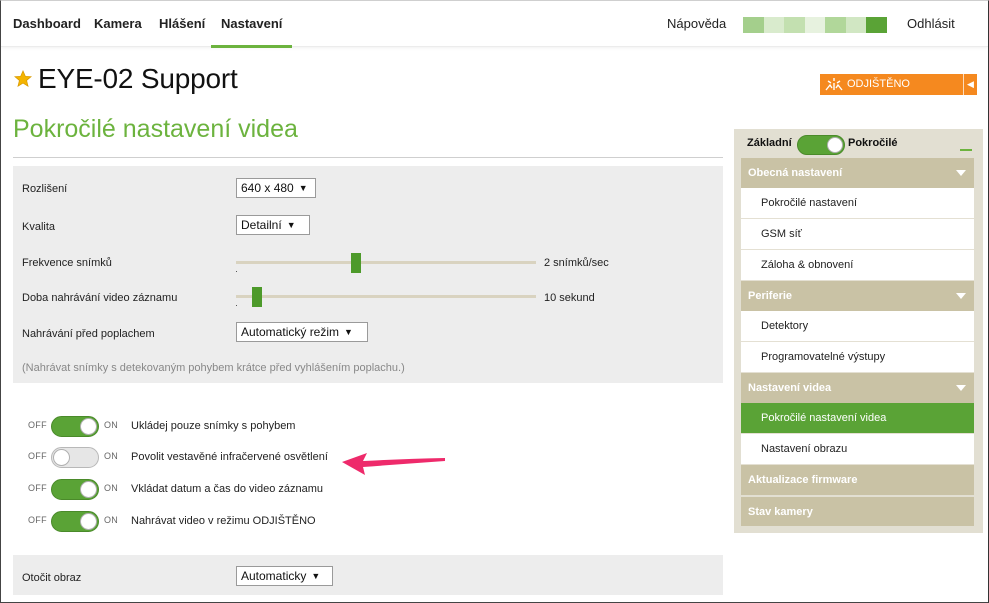 The width and height of the screenshot is (989, 603). I want to click on pre-alarm-select: Automatický režim ▼, so click(302, 332).